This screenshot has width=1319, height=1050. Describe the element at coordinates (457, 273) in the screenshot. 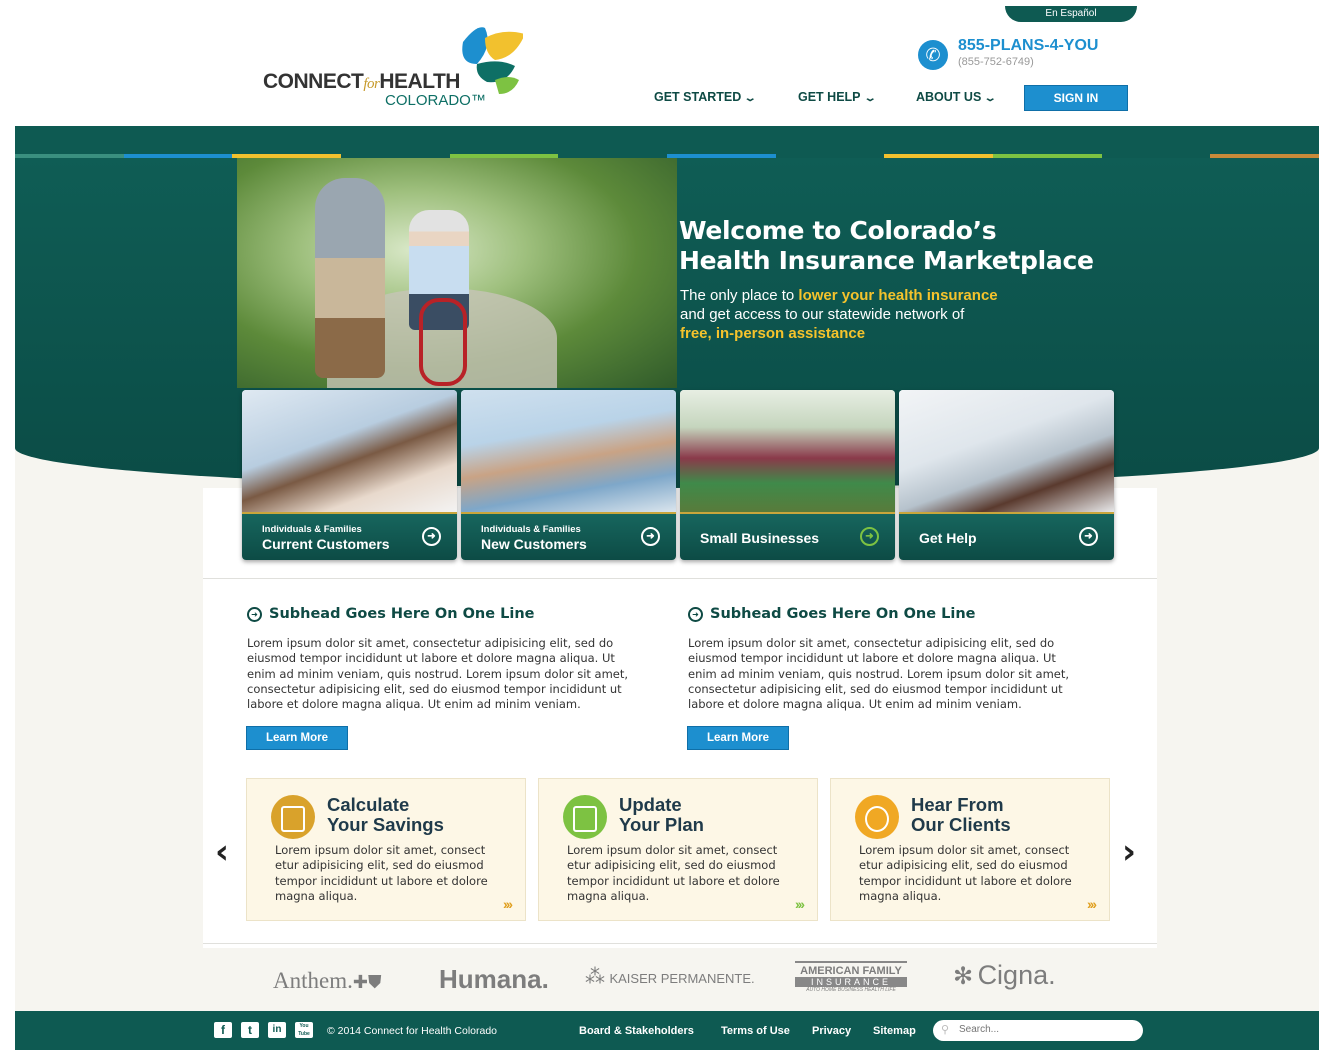

I see `hero-photo-father-son-bike` at that location.